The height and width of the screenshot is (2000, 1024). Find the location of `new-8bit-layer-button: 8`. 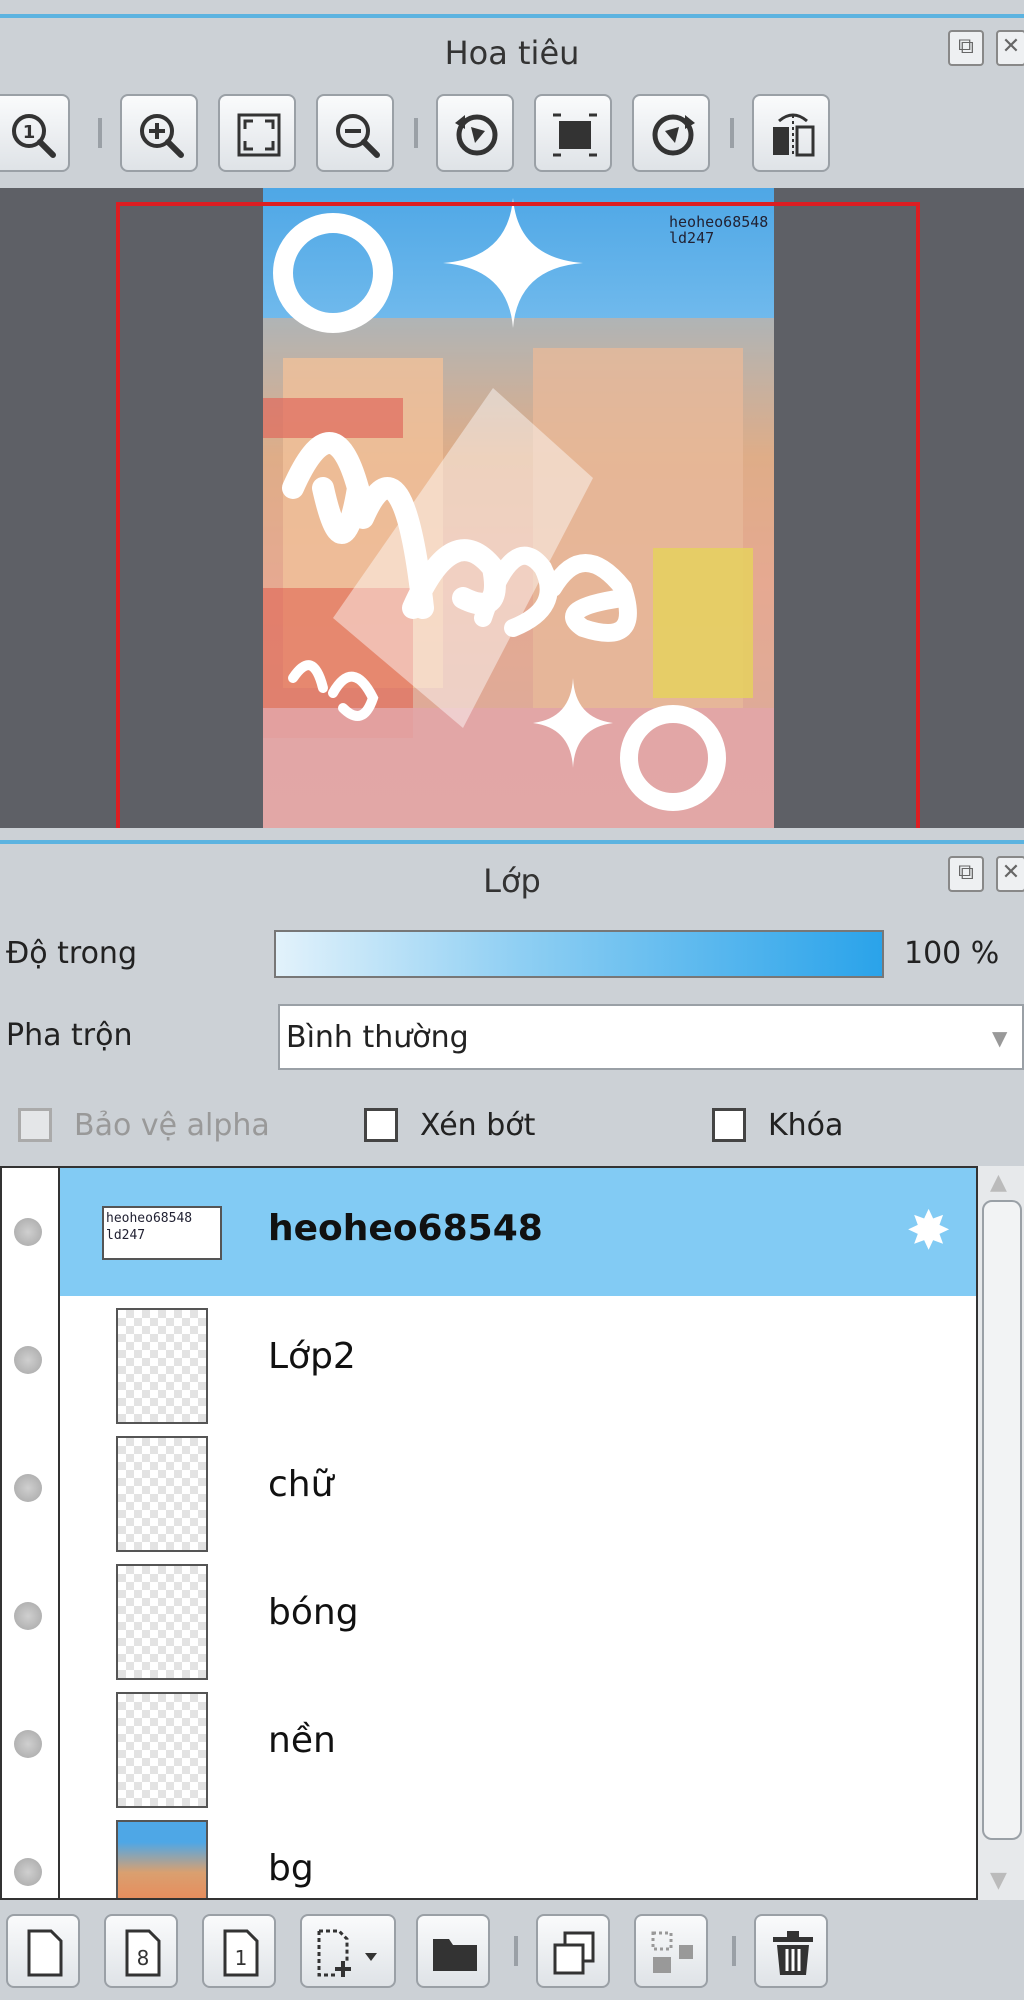

new-8bit-layer-button: 8 is located at coordinates (141, 1951).